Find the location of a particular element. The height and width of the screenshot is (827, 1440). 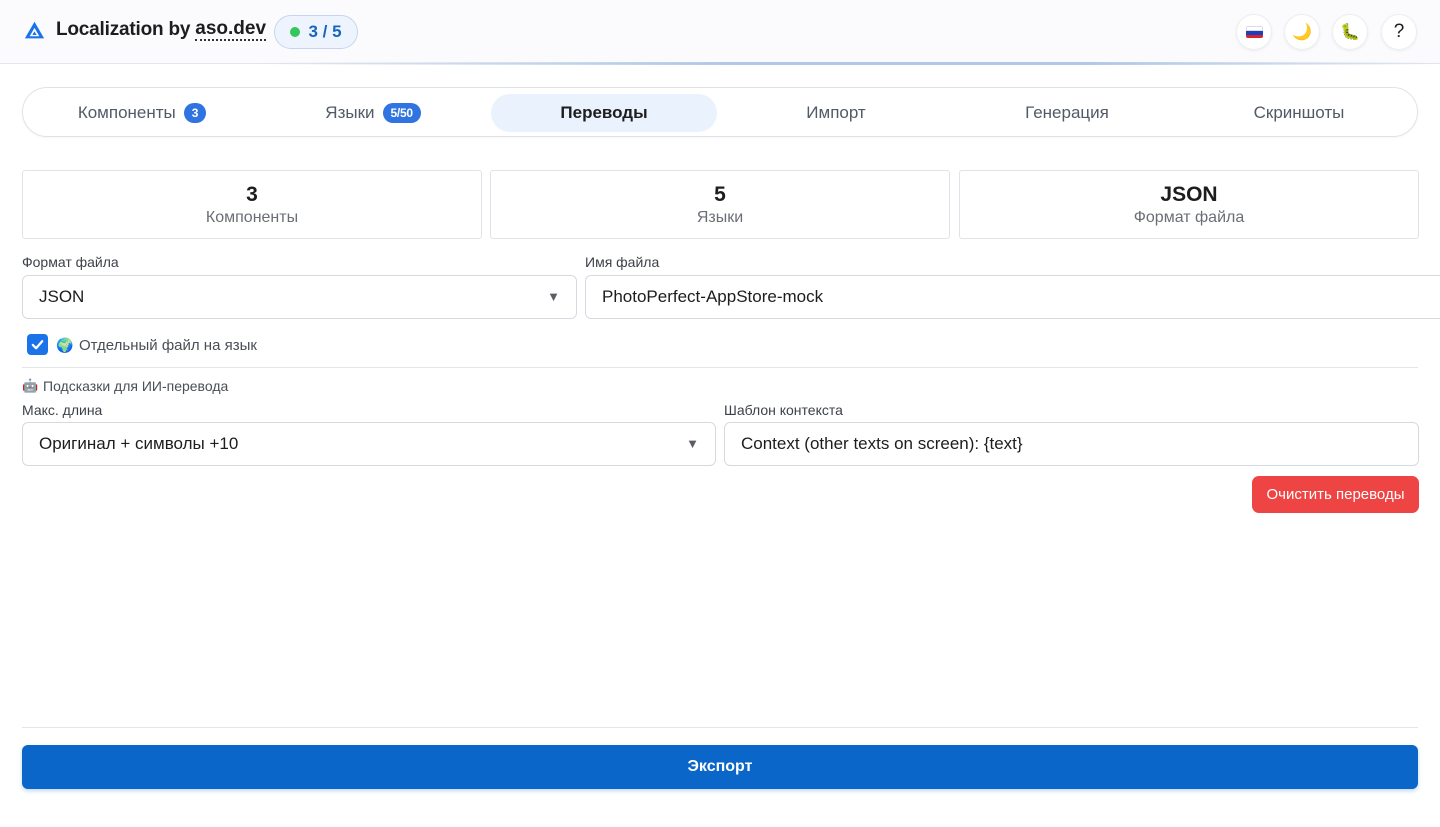

stat-card-format: JSON Формат файла is located at coordinates (1189, 204).